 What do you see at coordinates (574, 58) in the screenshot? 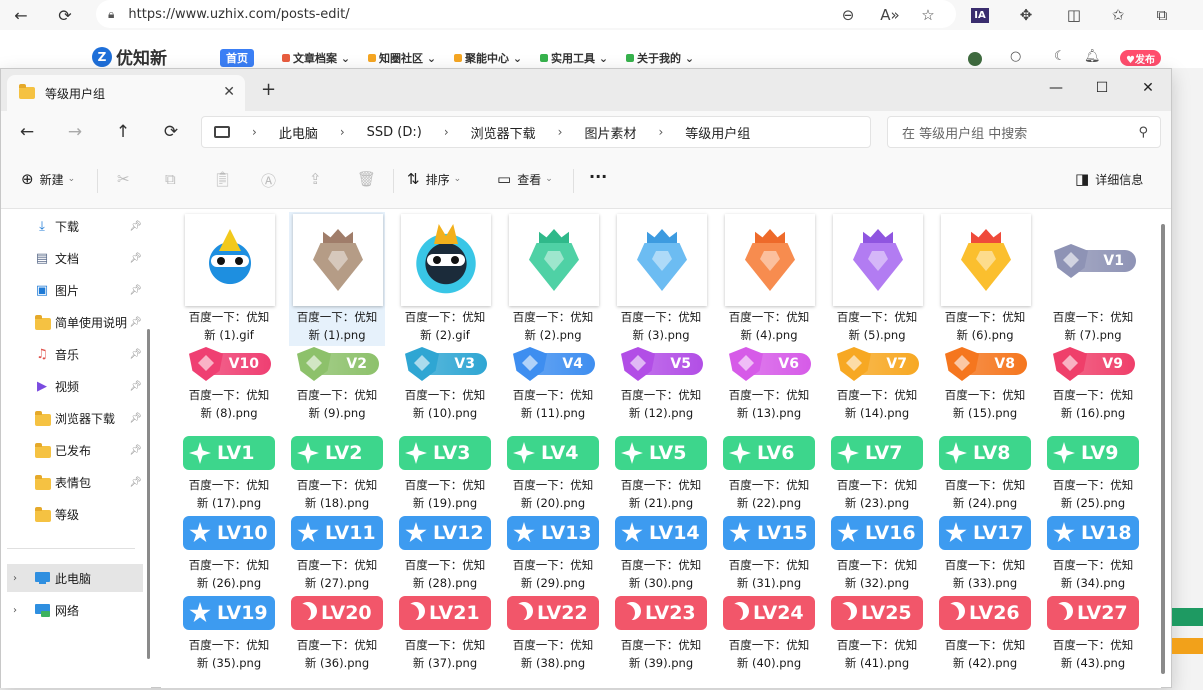
I see `nav-tools: 实用工具 ⌄` at bounding box center [574, 58].